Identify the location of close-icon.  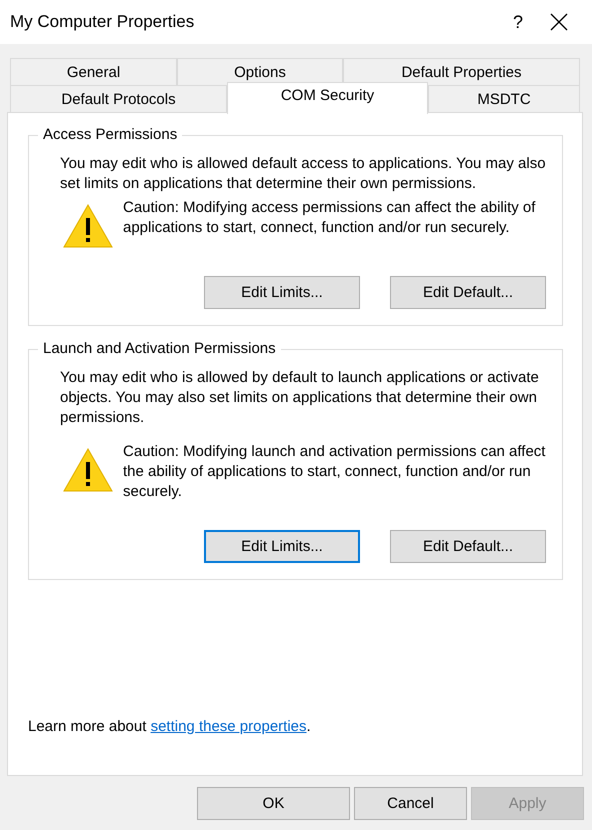
(559, 22).